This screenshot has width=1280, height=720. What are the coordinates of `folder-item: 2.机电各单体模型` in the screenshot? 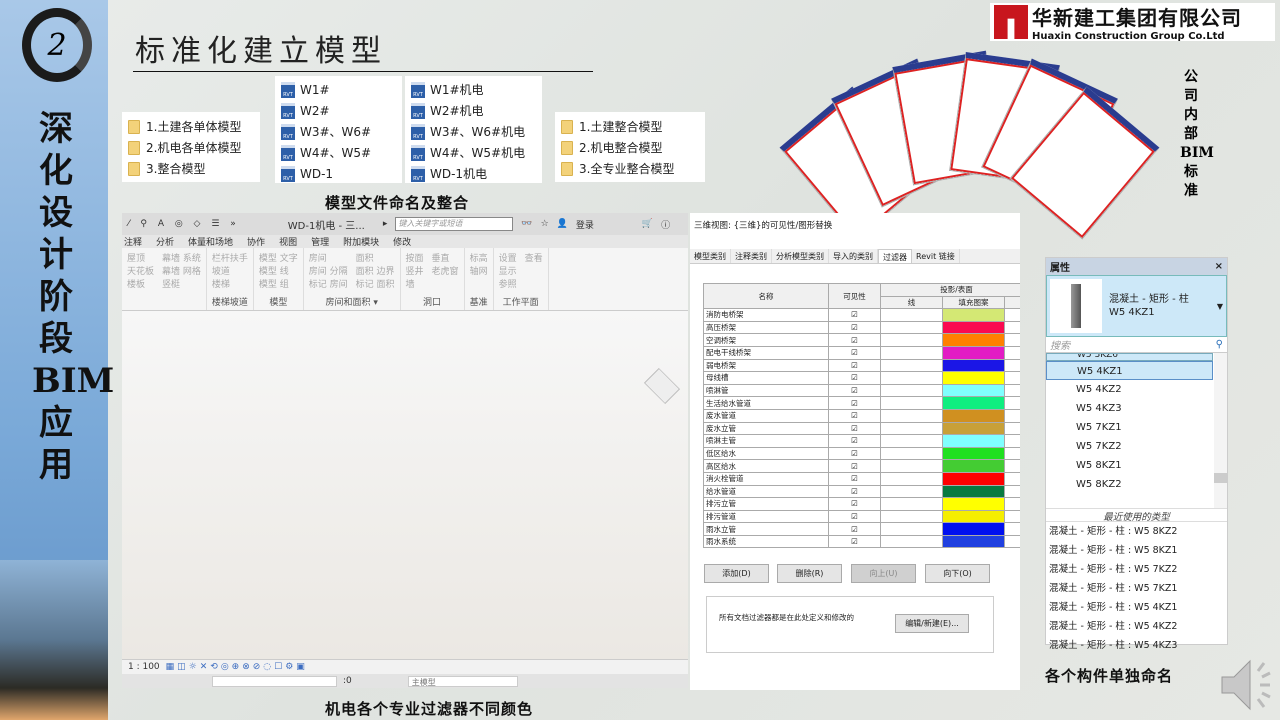 It's located at (191, 147).